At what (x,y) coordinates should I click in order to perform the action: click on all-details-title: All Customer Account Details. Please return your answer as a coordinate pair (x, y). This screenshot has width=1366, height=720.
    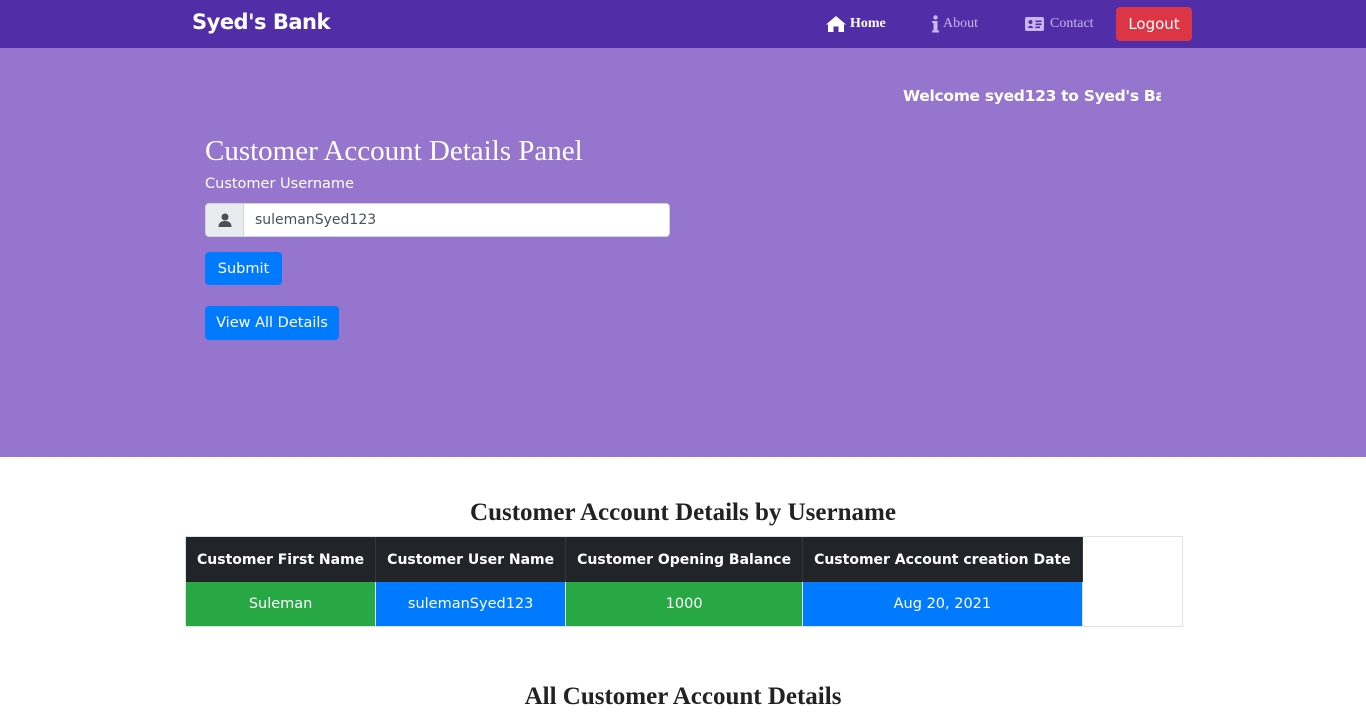
    Looking at the image, I should click on (683, 696).